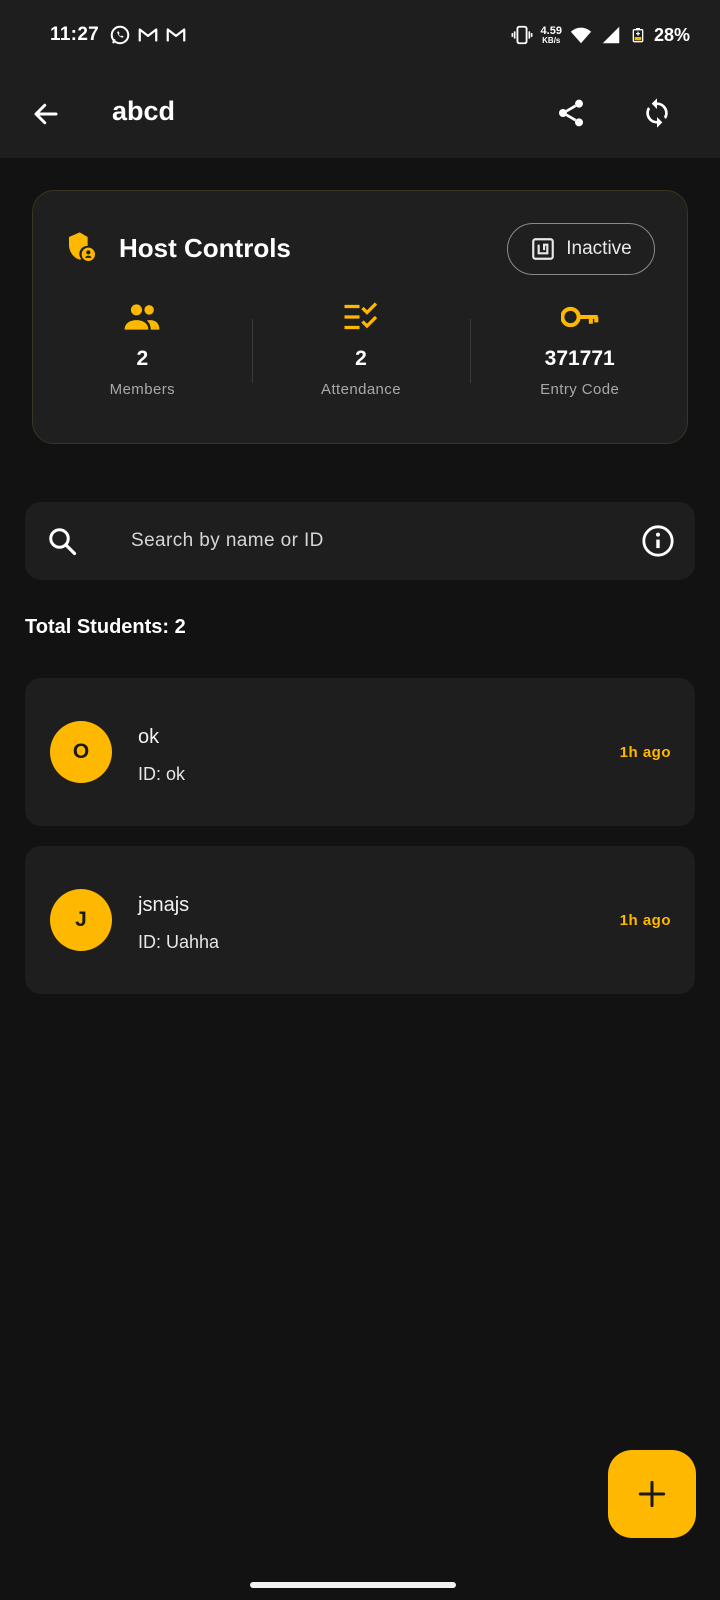 The width and height of the screenshot is (720, 1600). What do you see at coordinates (580, 389) in the screenshot?
I see `stat-label: Entry Code` at bounding box center [580, 389].